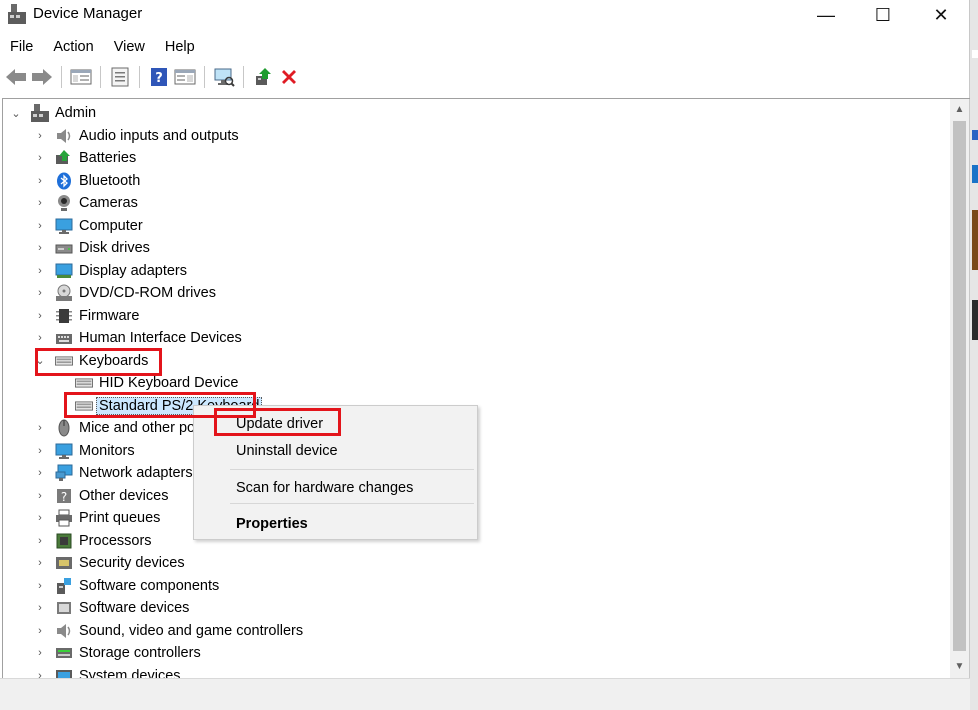 Image resolution: width=978 pixels, height=710 pixels. Describe the element at coordinates (485, 15) in the screenshot. I see `title-bar: Device Manager — ☐ ✕` at that location.